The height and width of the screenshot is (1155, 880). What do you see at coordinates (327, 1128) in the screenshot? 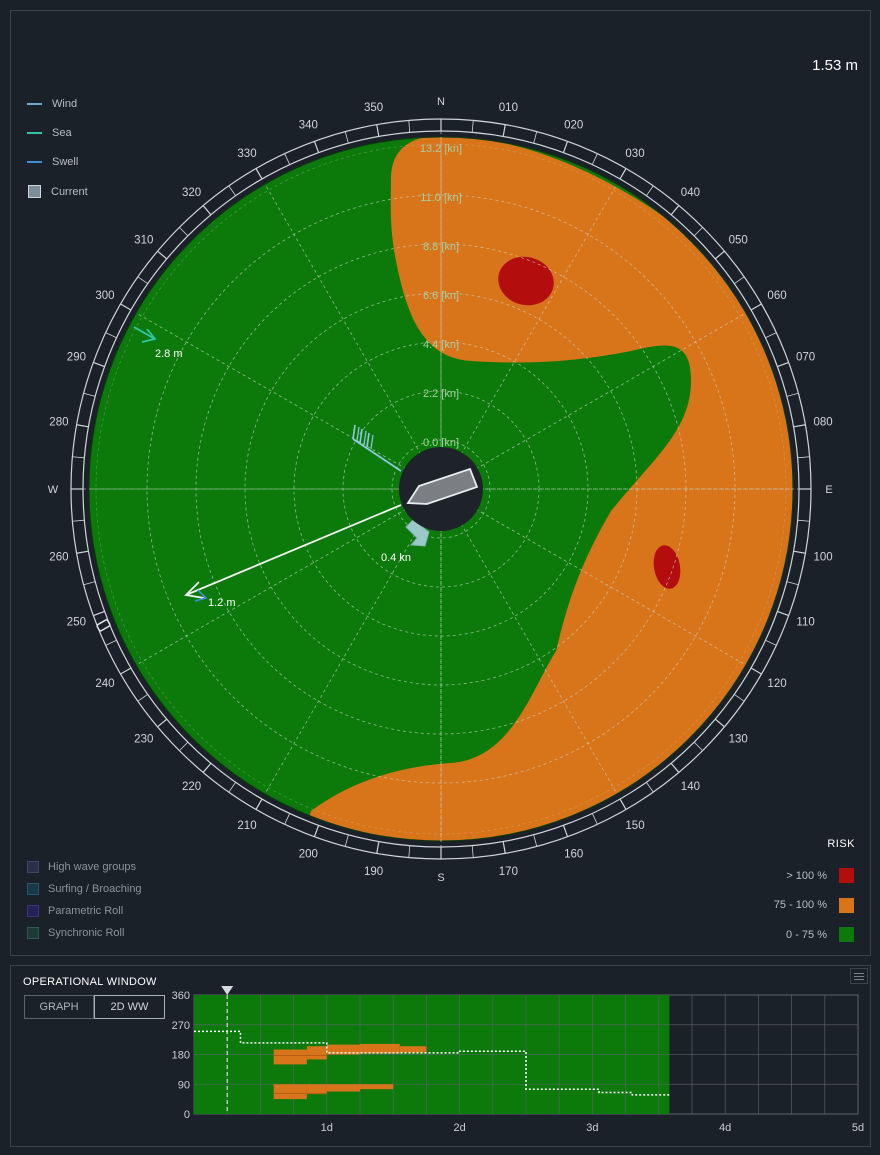
I see `ow-x-tick: 1d` at bounding box center [327, 1128].